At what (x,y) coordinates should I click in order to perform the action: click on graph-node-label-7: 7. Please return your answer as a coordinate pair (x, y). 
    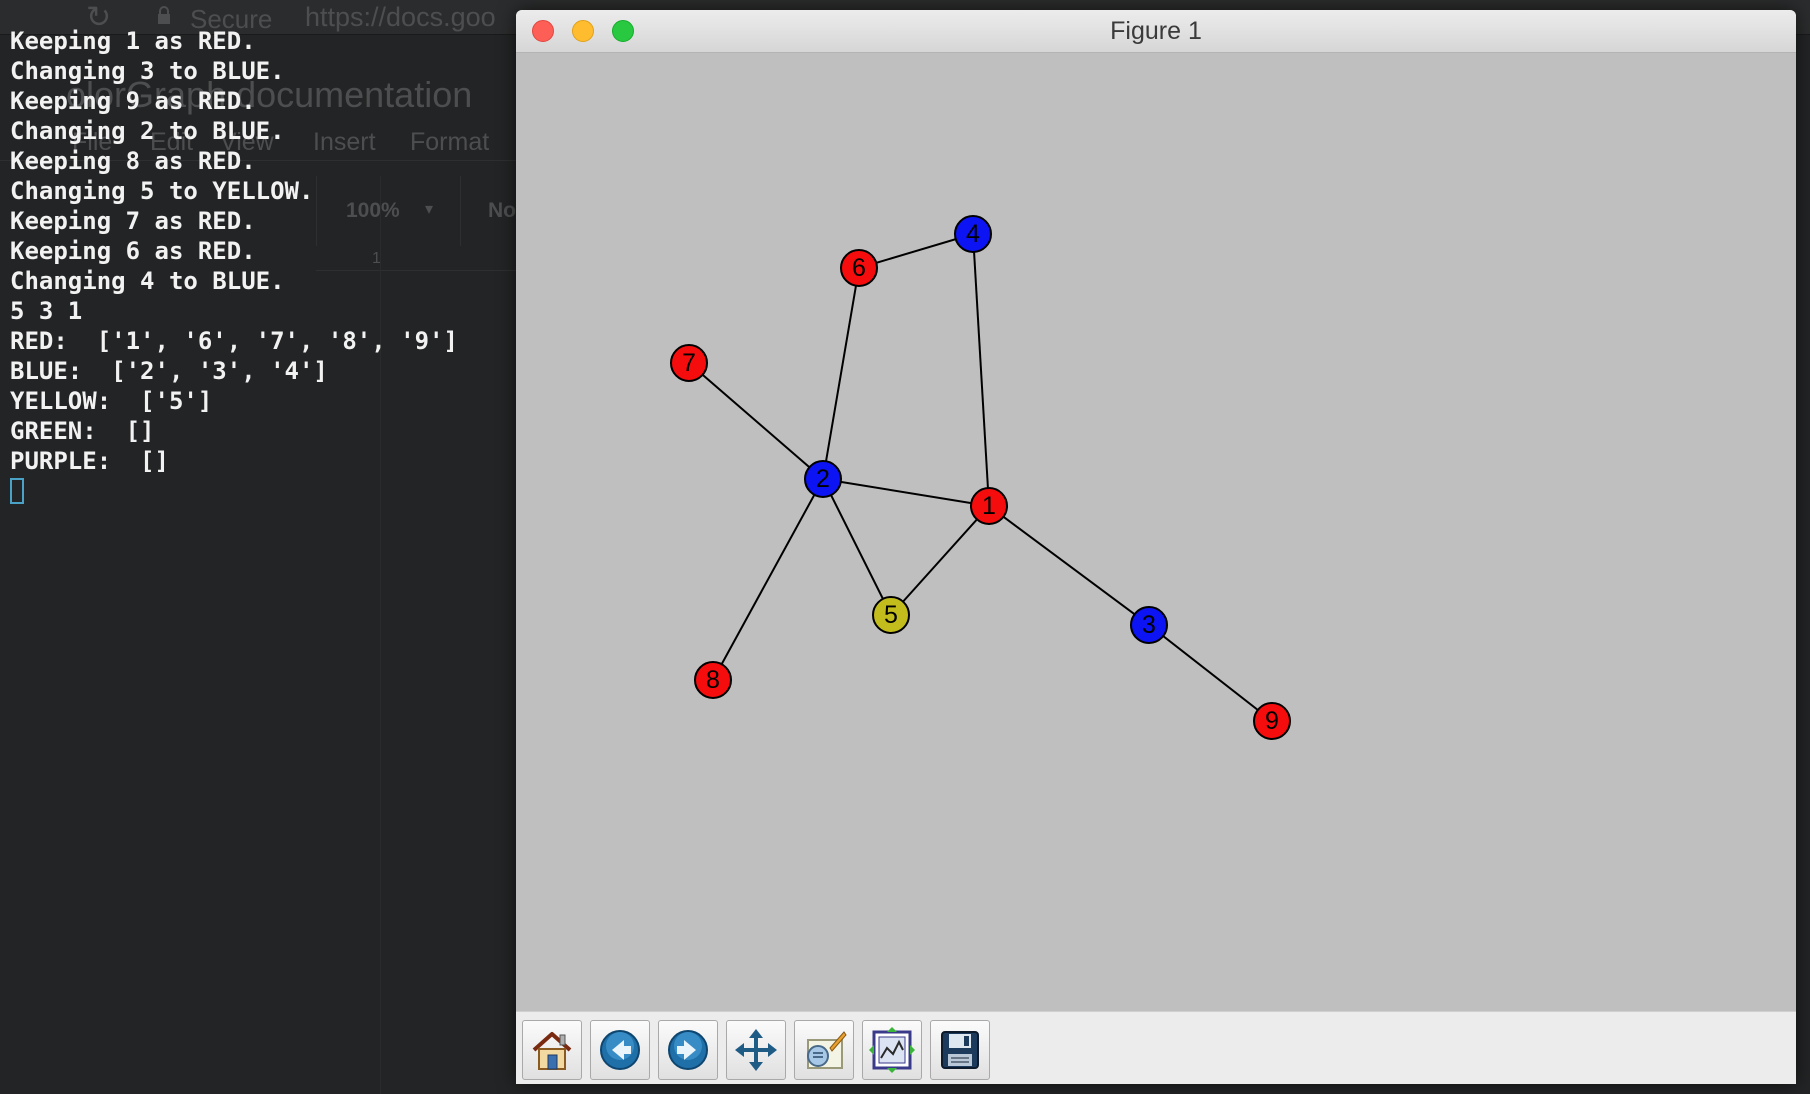
    Looking at the image, I should click on (689, 363).